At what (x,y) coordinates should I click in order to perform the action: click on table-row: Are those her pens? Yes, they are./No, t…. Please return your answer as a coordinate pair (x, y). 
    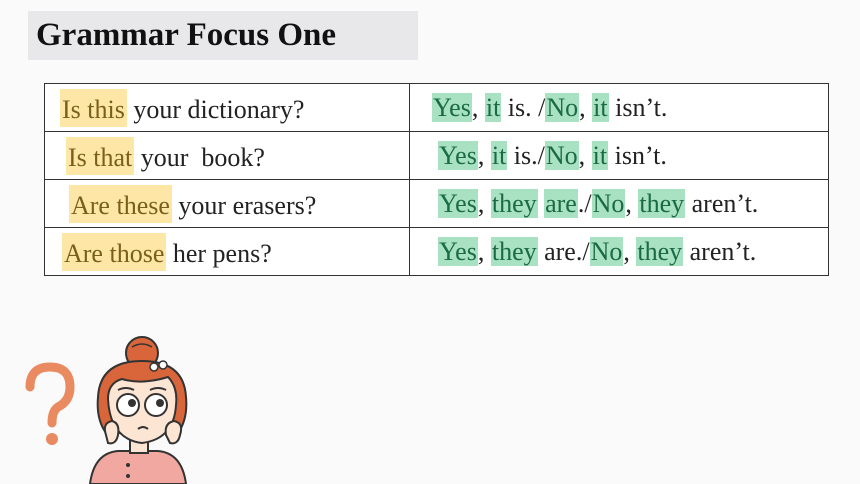
    Looking at the image, I should click on (436, 251).